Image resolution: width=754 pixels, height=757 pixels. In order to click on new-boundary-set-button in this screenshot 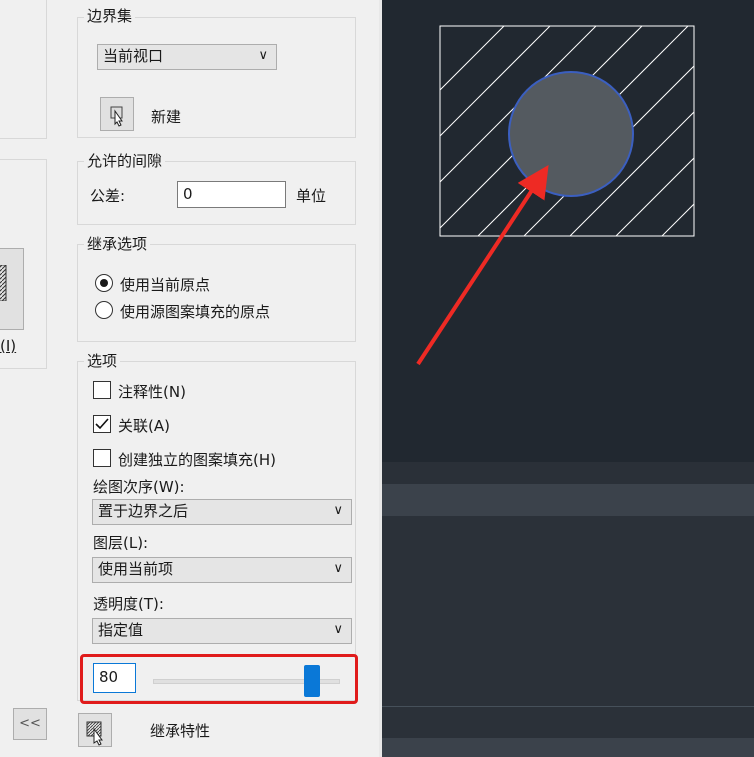, I will do `click(117, 114)`.